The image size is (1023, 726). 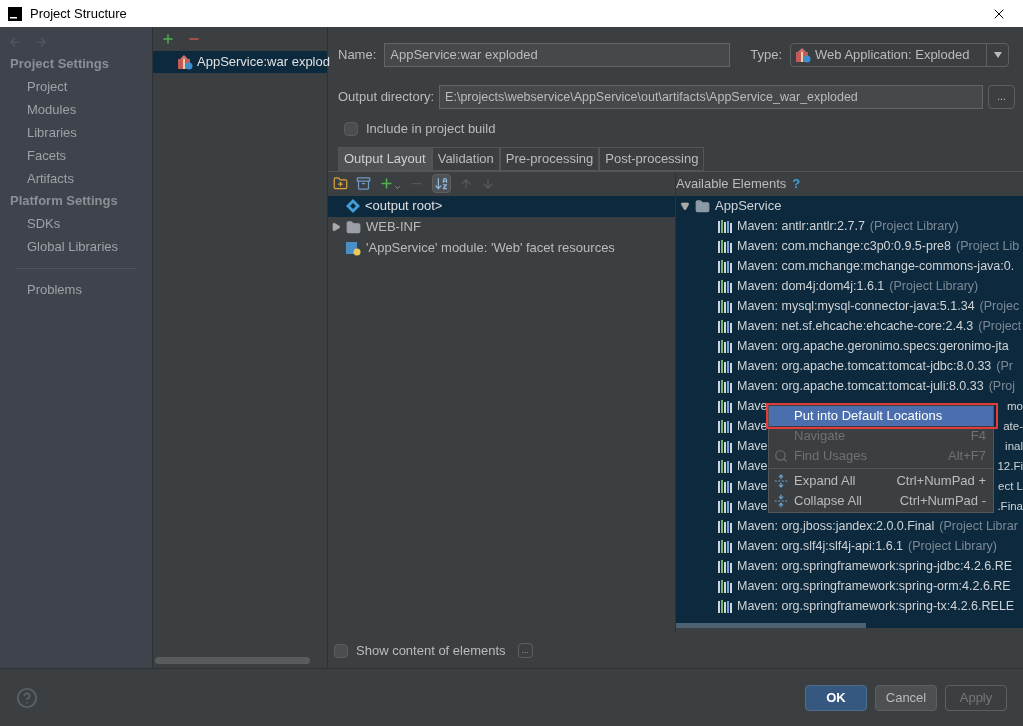 I want to click on library-label: Maven: org.apache.tomcat:tomcat-juli:8.0.33, so click(x=860, y=387).